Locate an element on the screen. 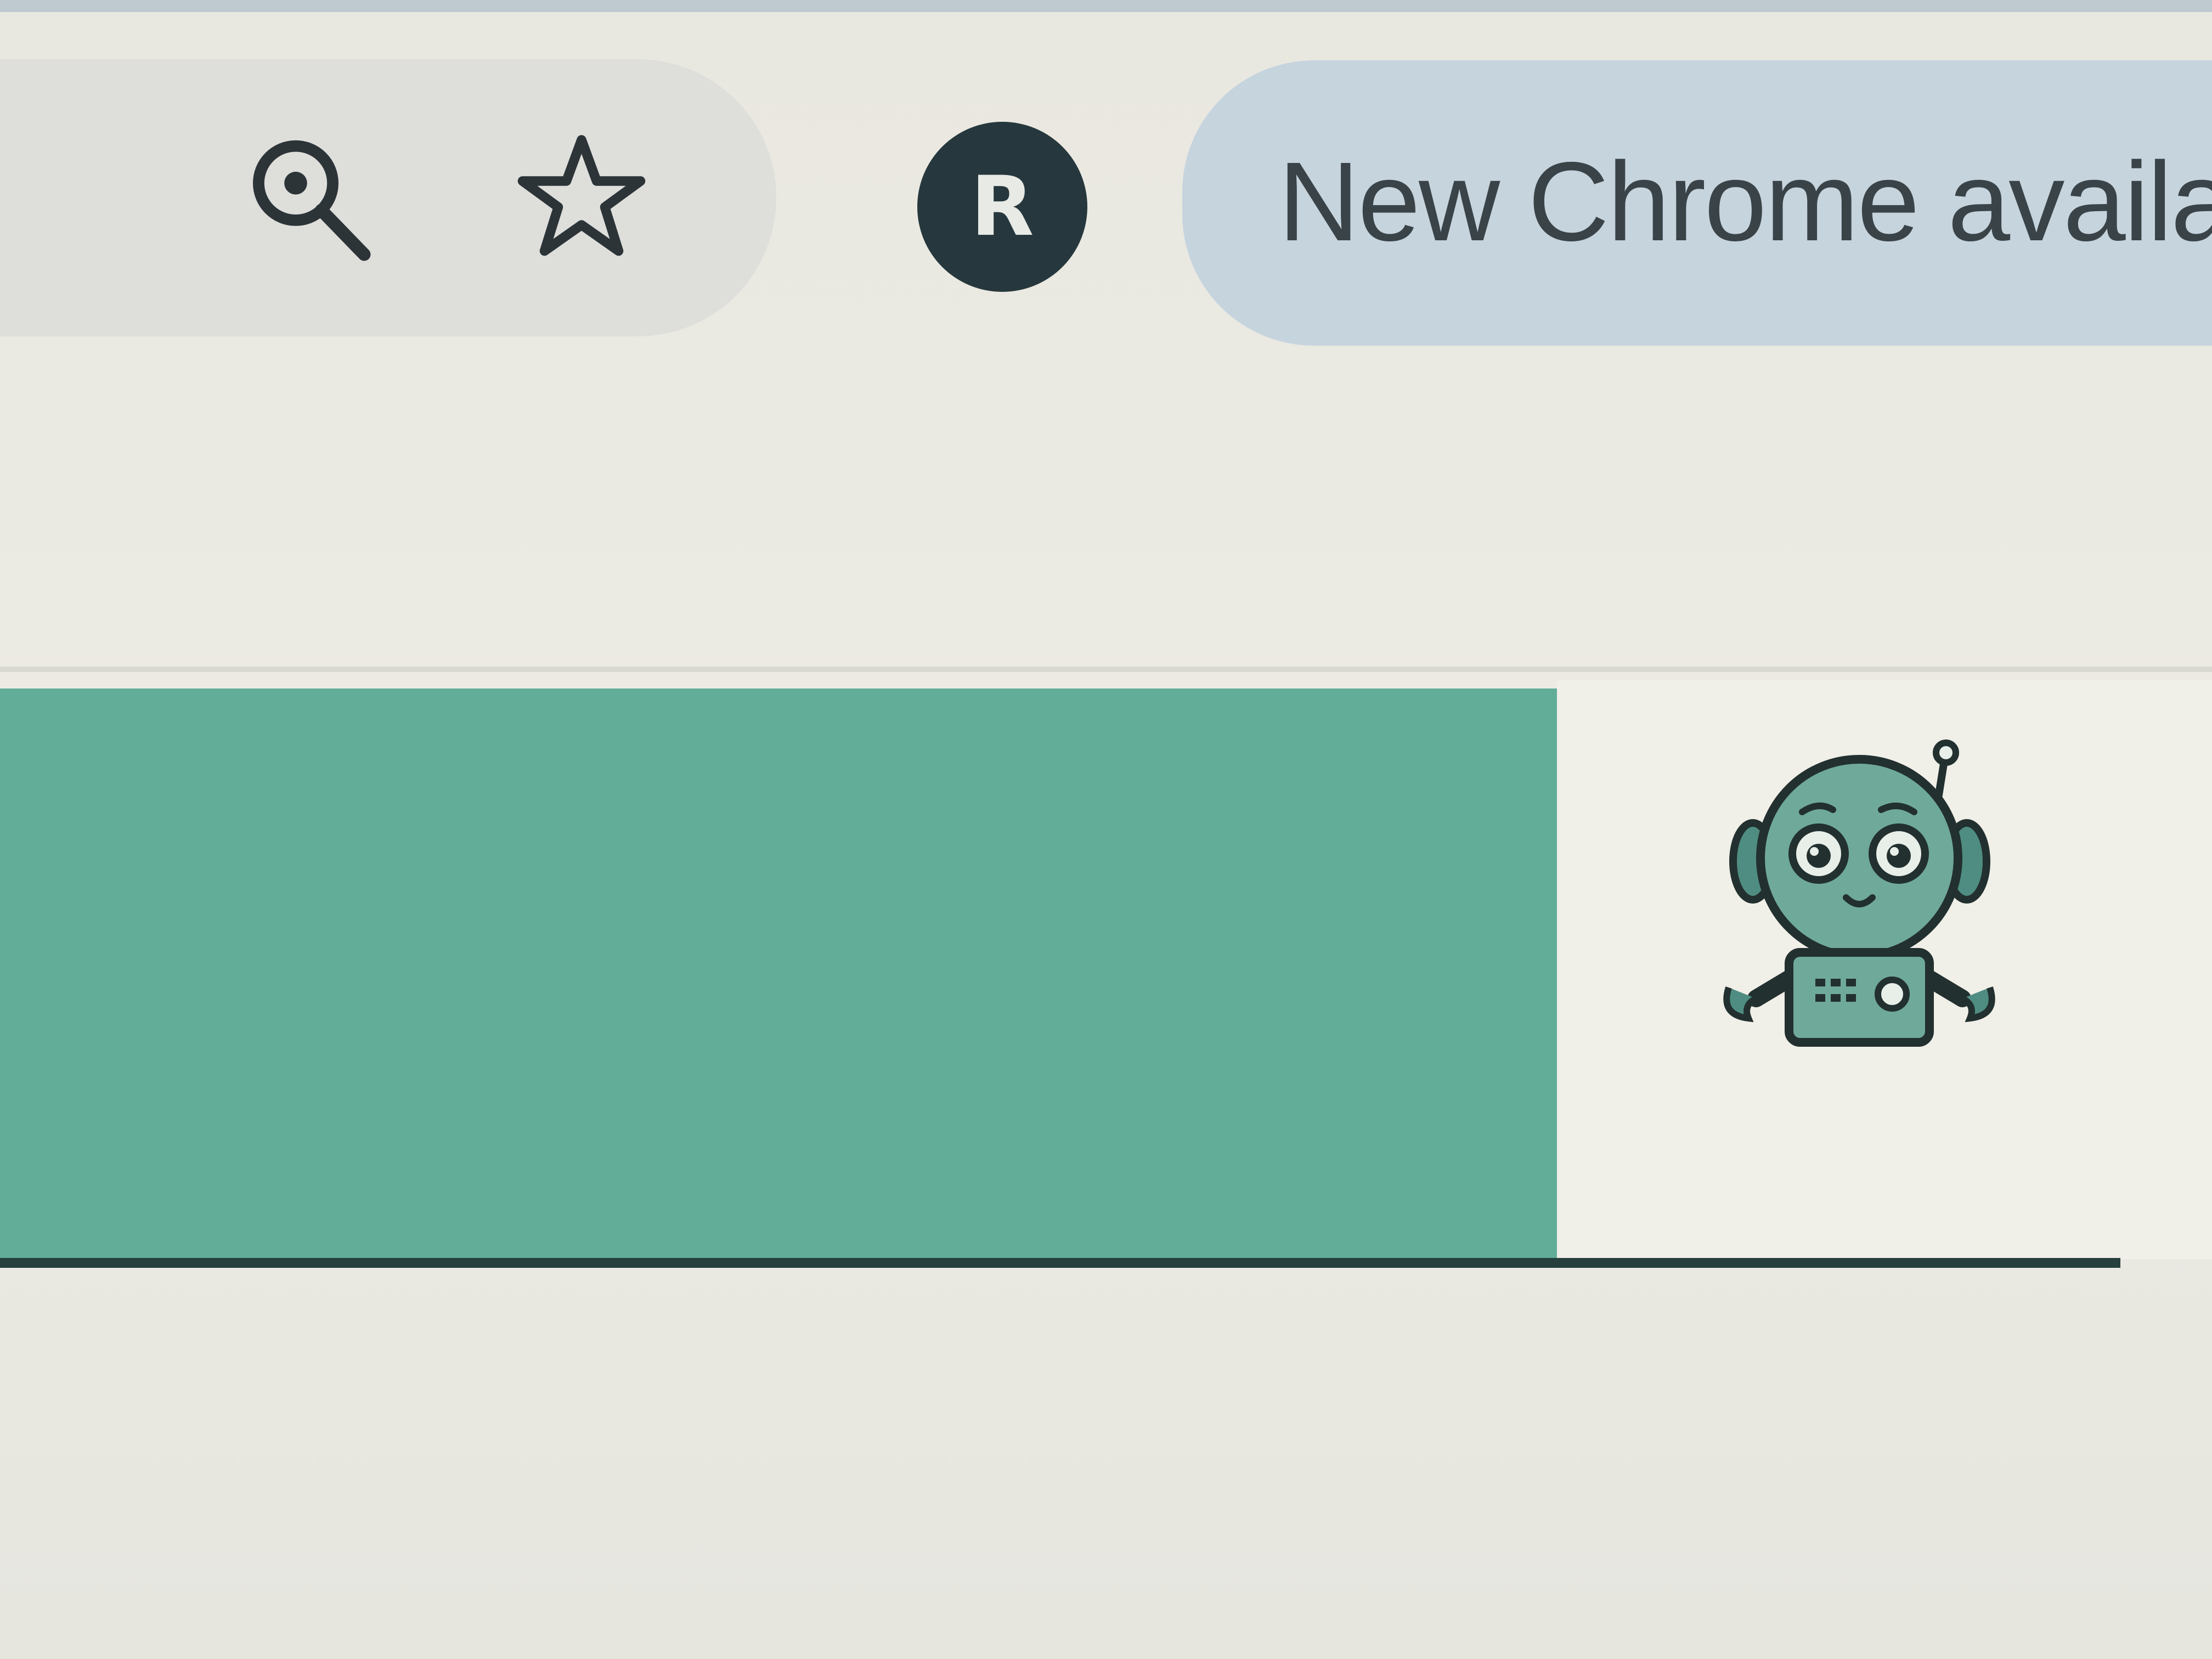 This screenshot has width=2212, height=1659. address-bar is located at coordinates (388, 198).